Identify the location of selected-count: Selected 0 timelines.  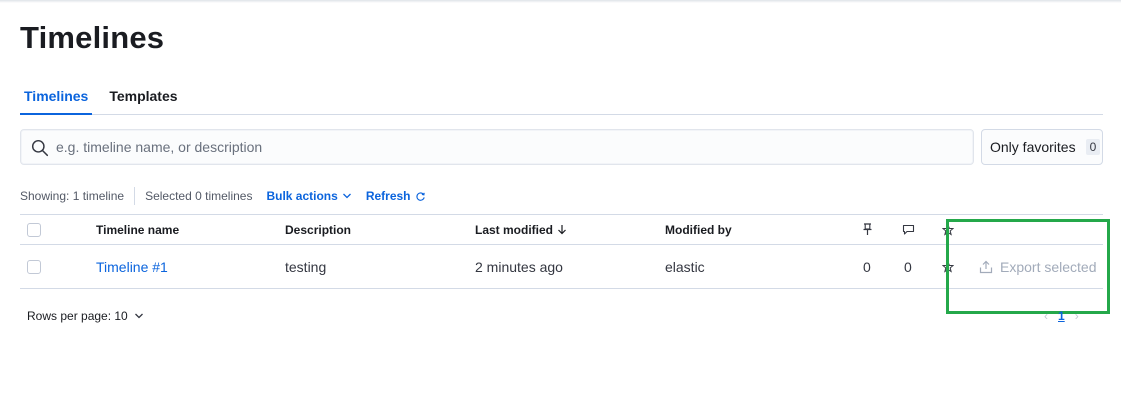
(199, 196).